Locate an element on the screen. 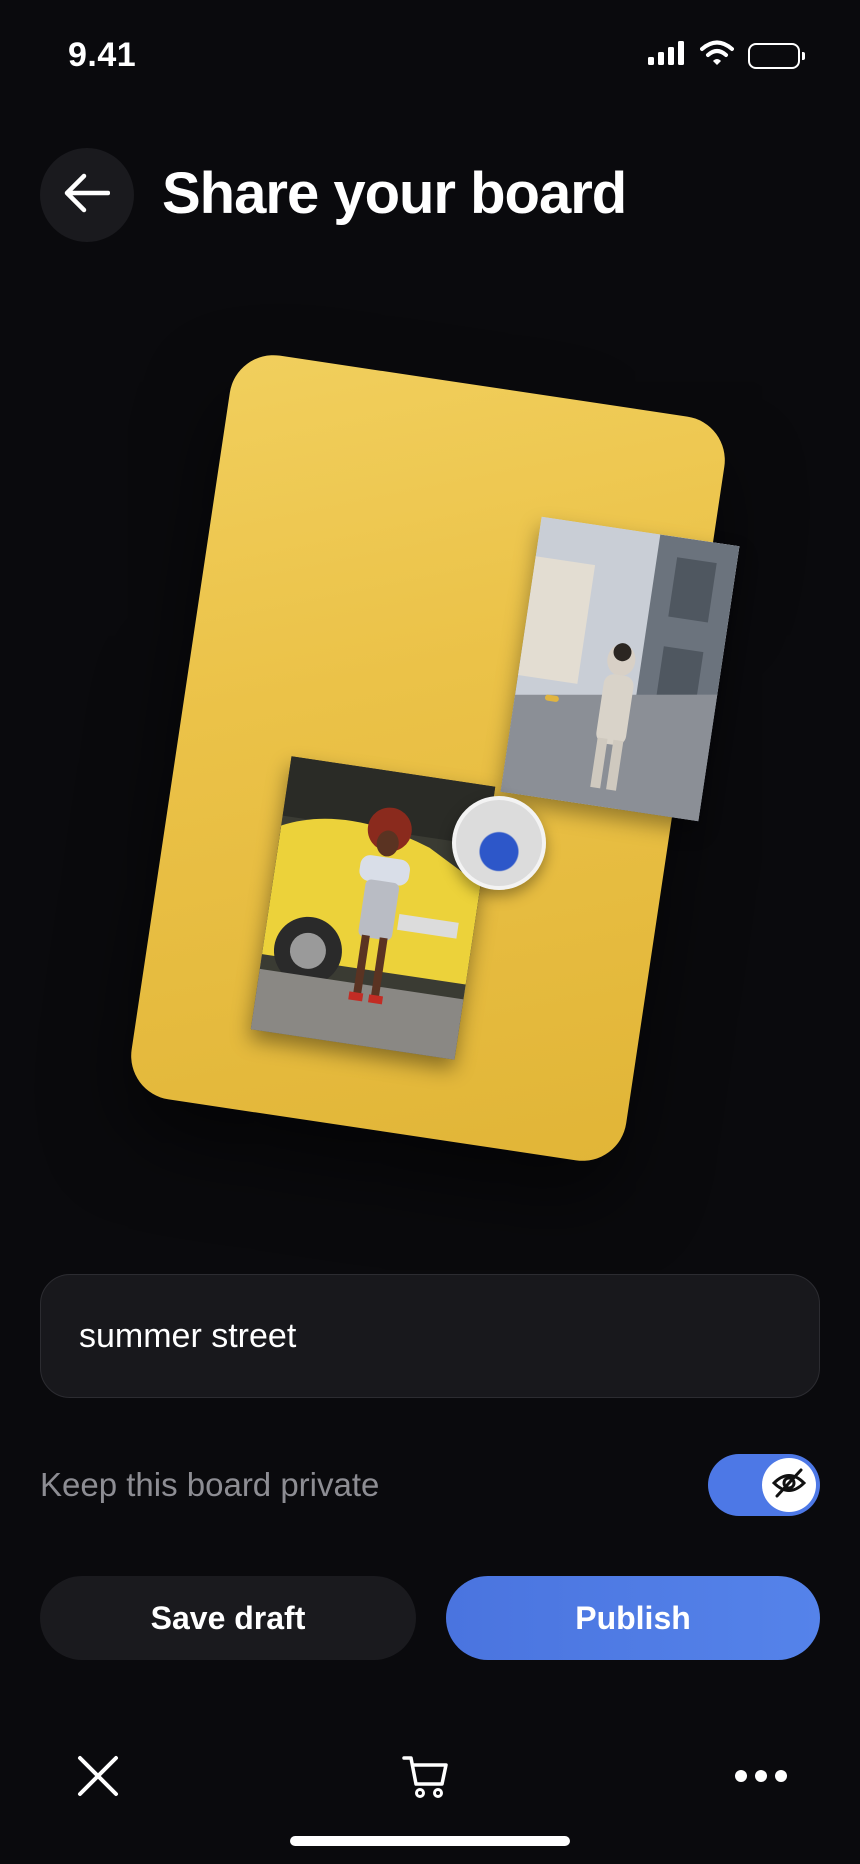 This screenshot has width=860, height=1864. page-title: Share your board is located at coordinates (394, 193).